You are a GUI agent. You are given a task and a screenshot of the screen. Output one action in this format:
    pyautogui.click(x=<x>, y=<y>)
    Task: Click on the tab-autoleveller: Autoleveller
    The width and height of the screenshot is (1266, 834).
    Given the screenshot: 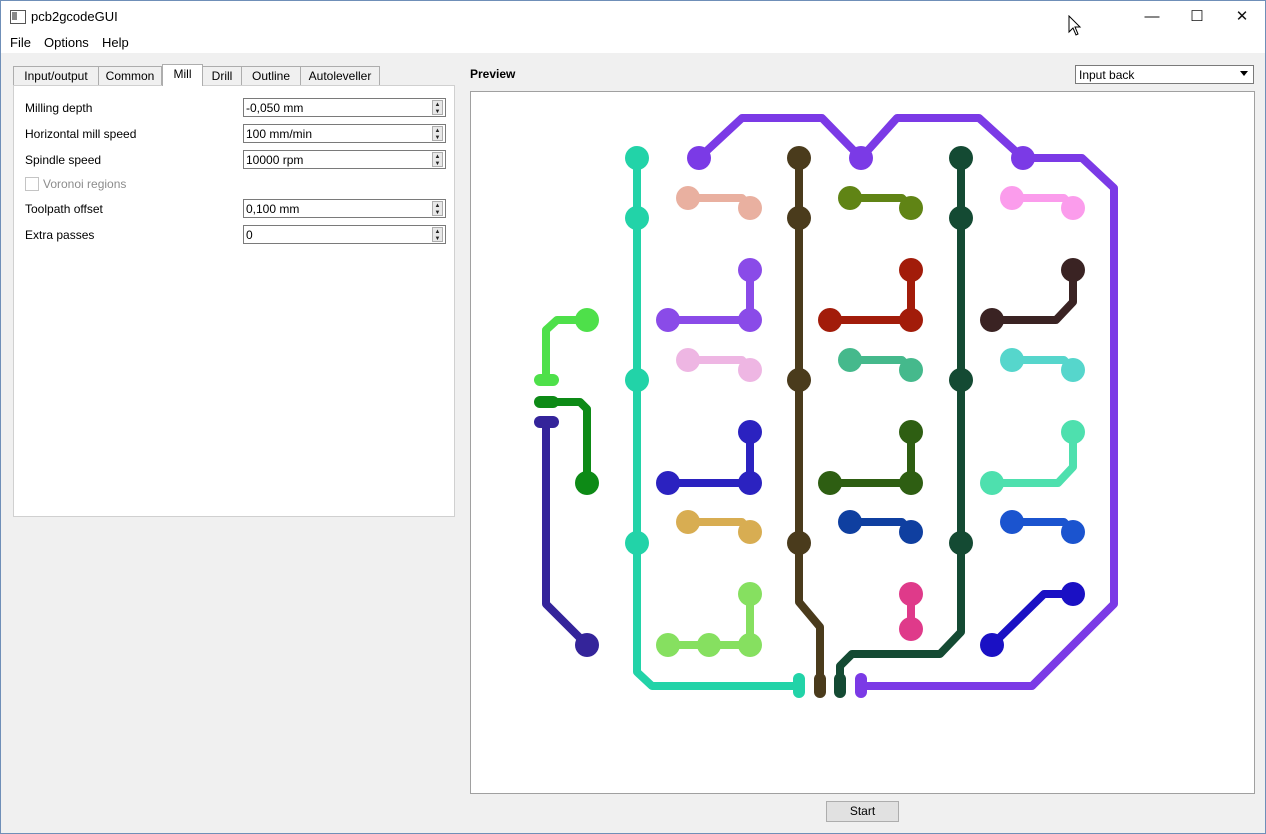 What is the action you would take?
    pyautogui.click(x=340, y=75)
    